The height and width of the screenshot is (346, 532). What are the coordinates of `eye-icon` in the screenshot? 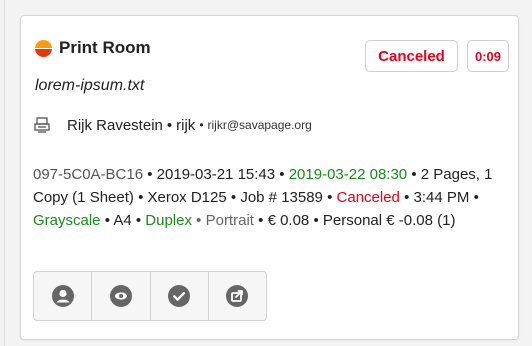 It's located at (120, 296).